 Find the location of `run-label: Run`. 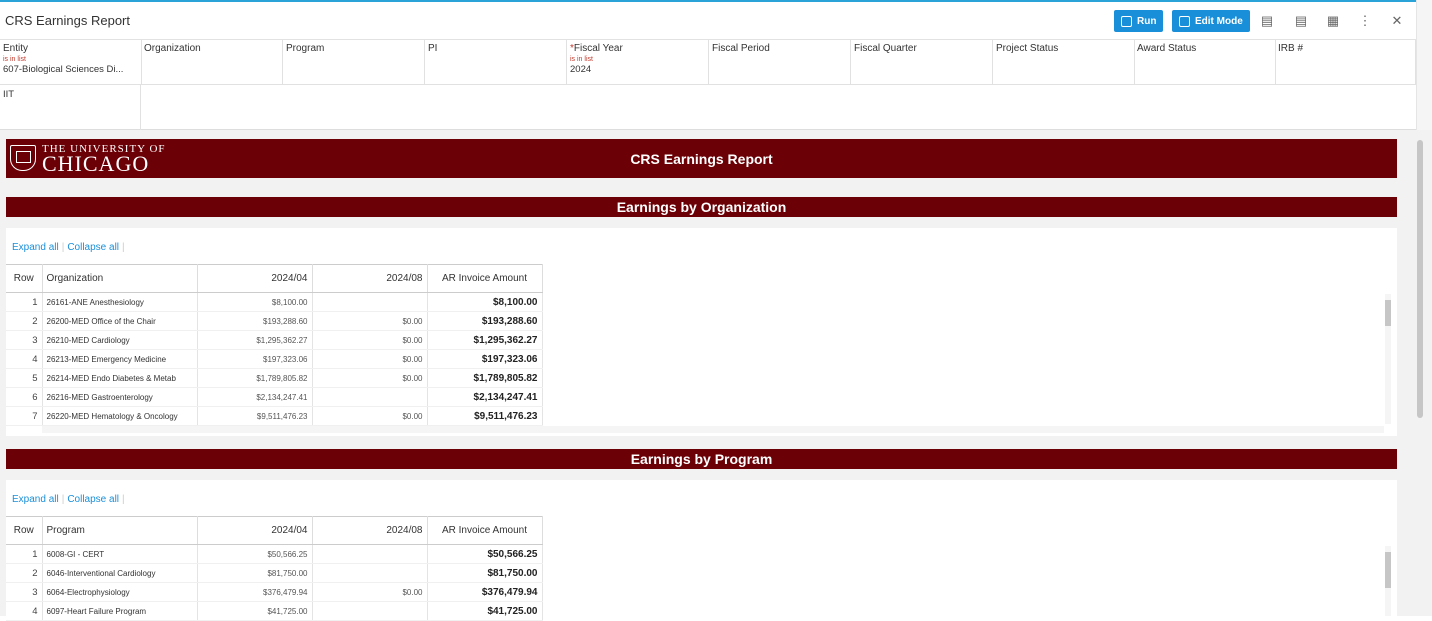

run-label: Run is located at coordinates (1147, 21).